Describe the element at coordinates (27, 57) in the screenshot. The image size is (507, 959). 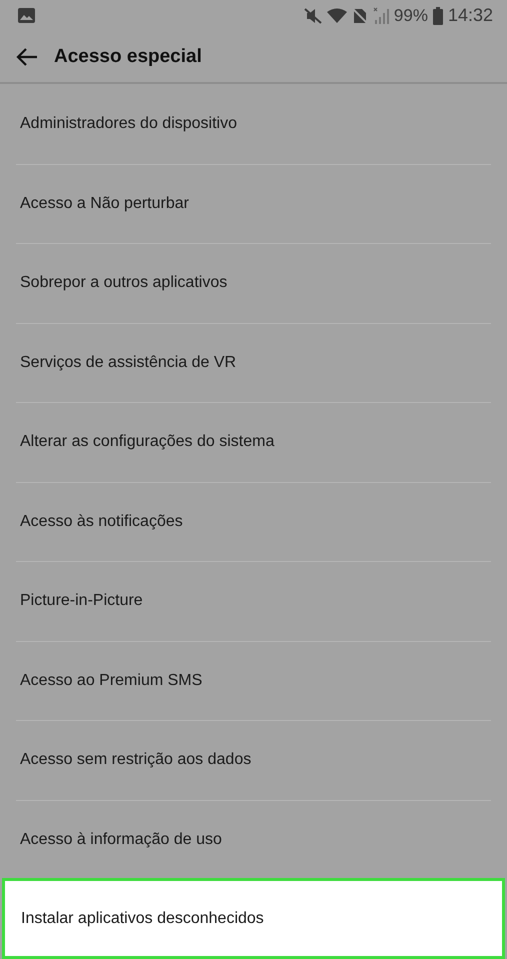
I see `back-arrow-icon` at that location.